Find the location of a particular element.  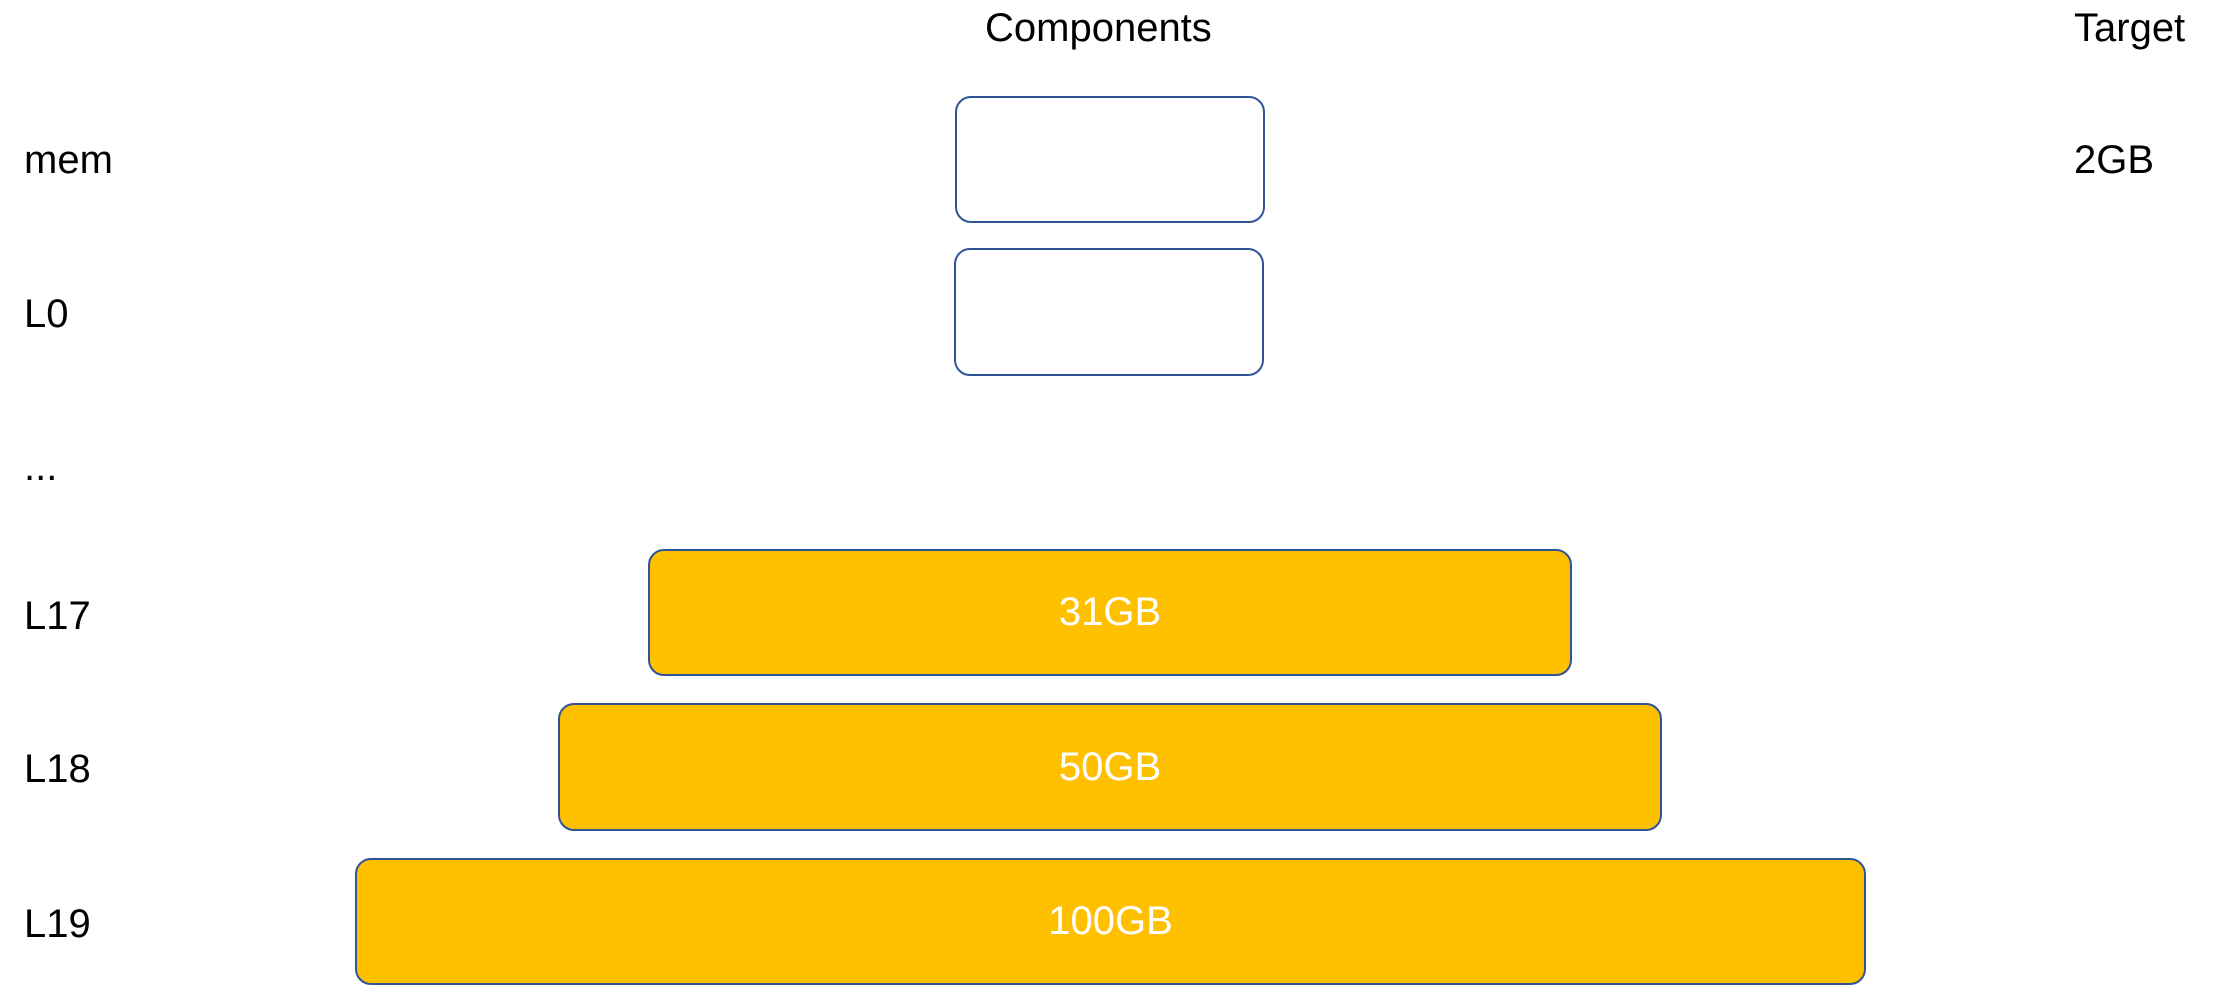

level-label-l17: L17 is located at coordinates (57, 616).